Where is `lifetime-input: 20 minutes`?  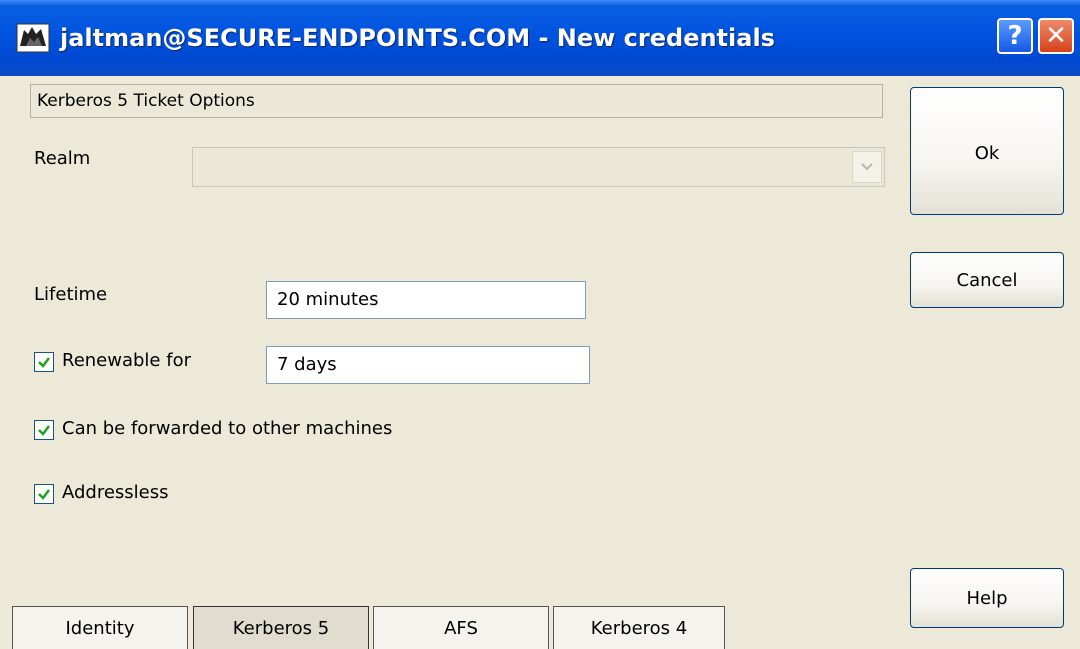 lifetime-input: 20 minutes is located at coordinates (426, 300).